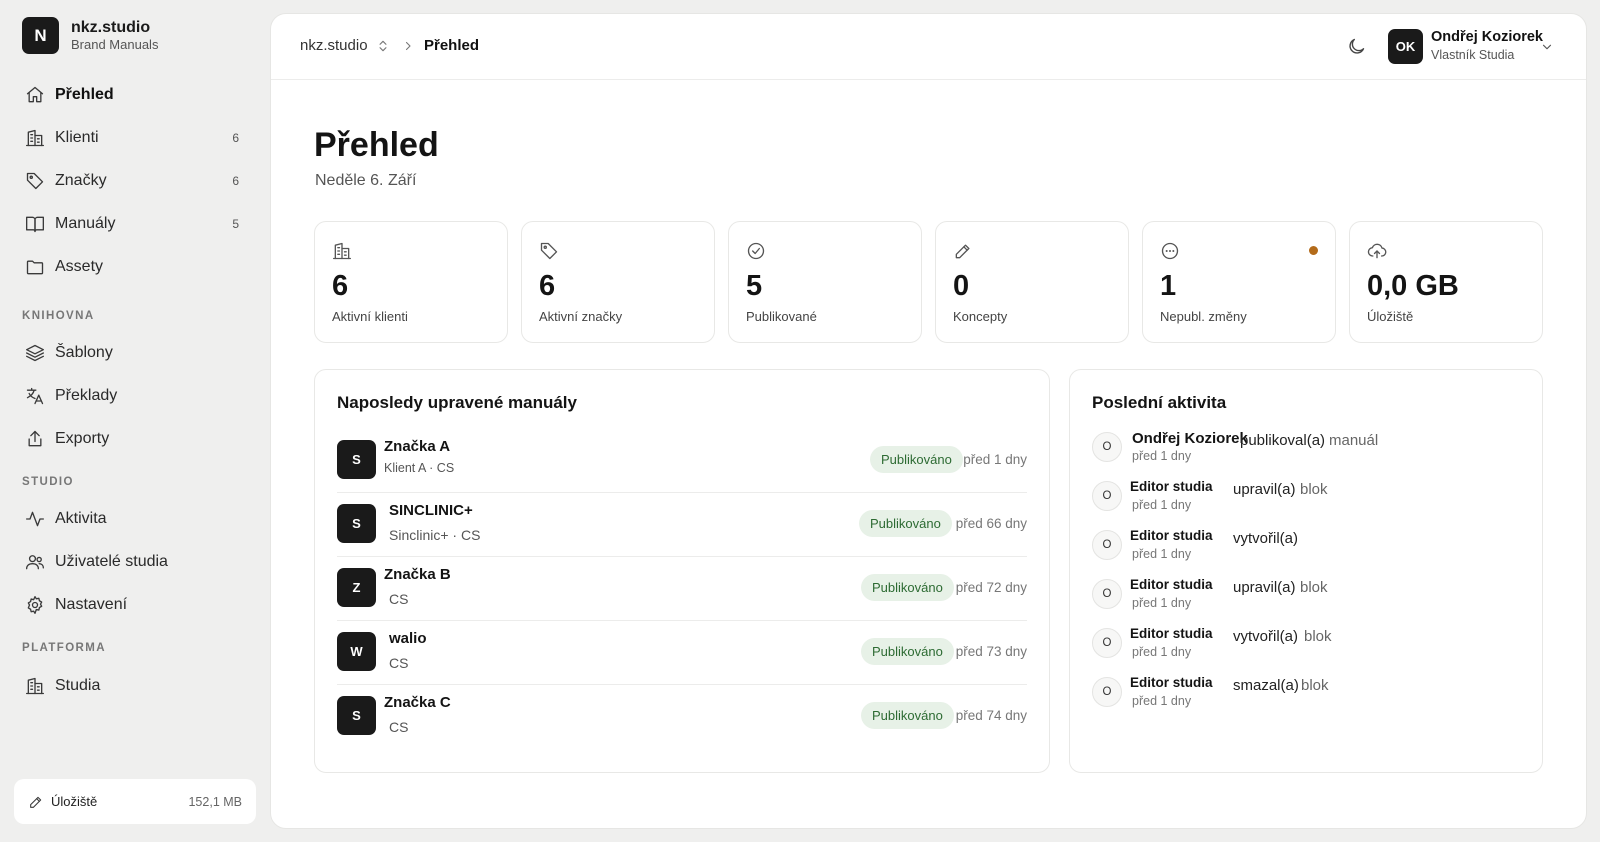  I want to click on manual-row: S Značka C CS Publikováno před 74 dny, so click(682, 716).